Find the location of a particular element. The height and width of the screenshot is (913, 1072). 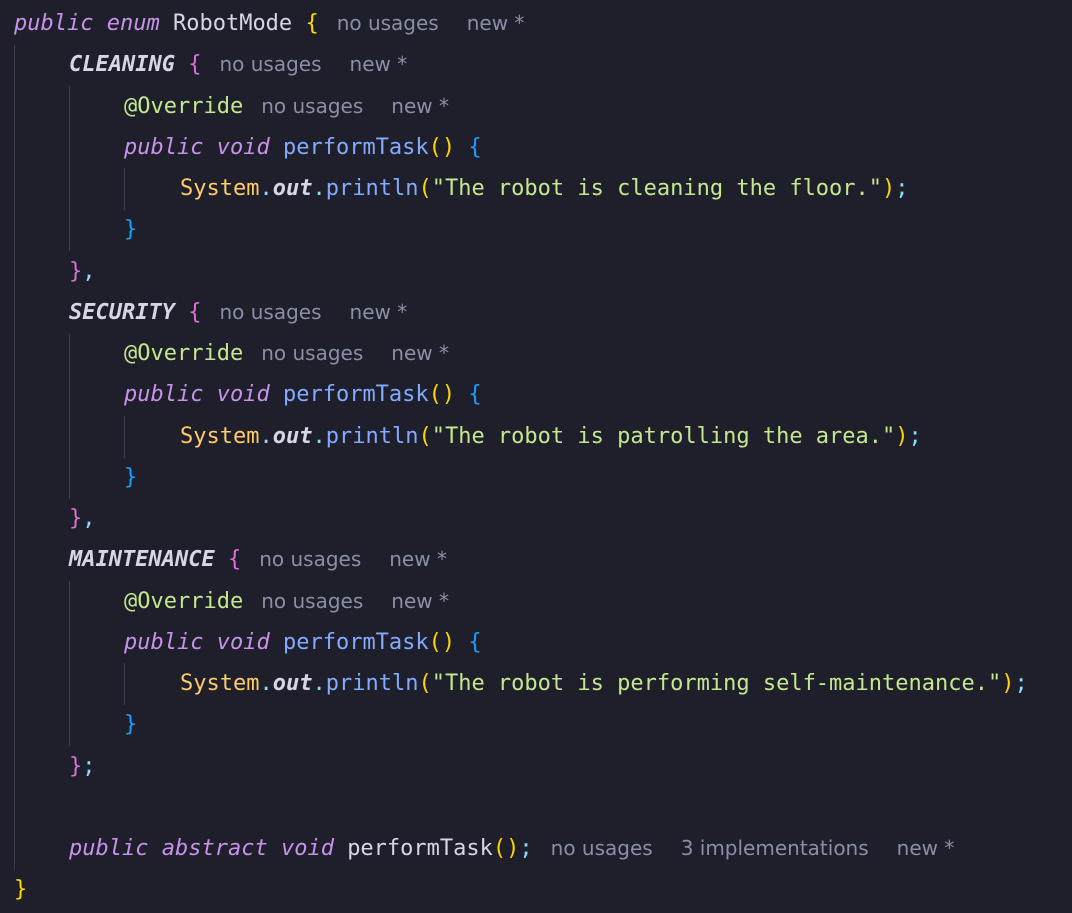

enum-constant: CLEANING is located at coordinates (122, 65).